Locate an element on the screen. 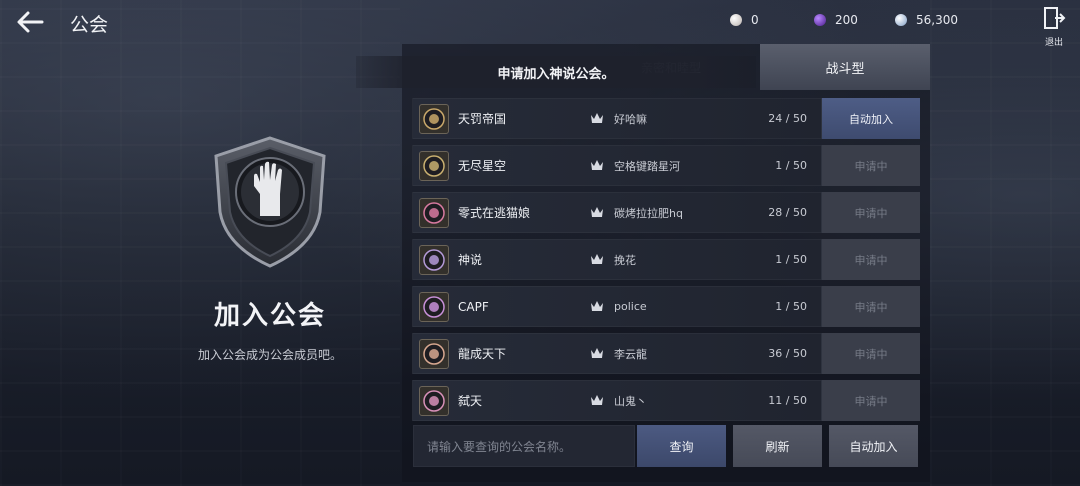 The height and width of the screenshot is (486, 1080). guild-name: 无尽星空 is located at coordinates (482, 166).